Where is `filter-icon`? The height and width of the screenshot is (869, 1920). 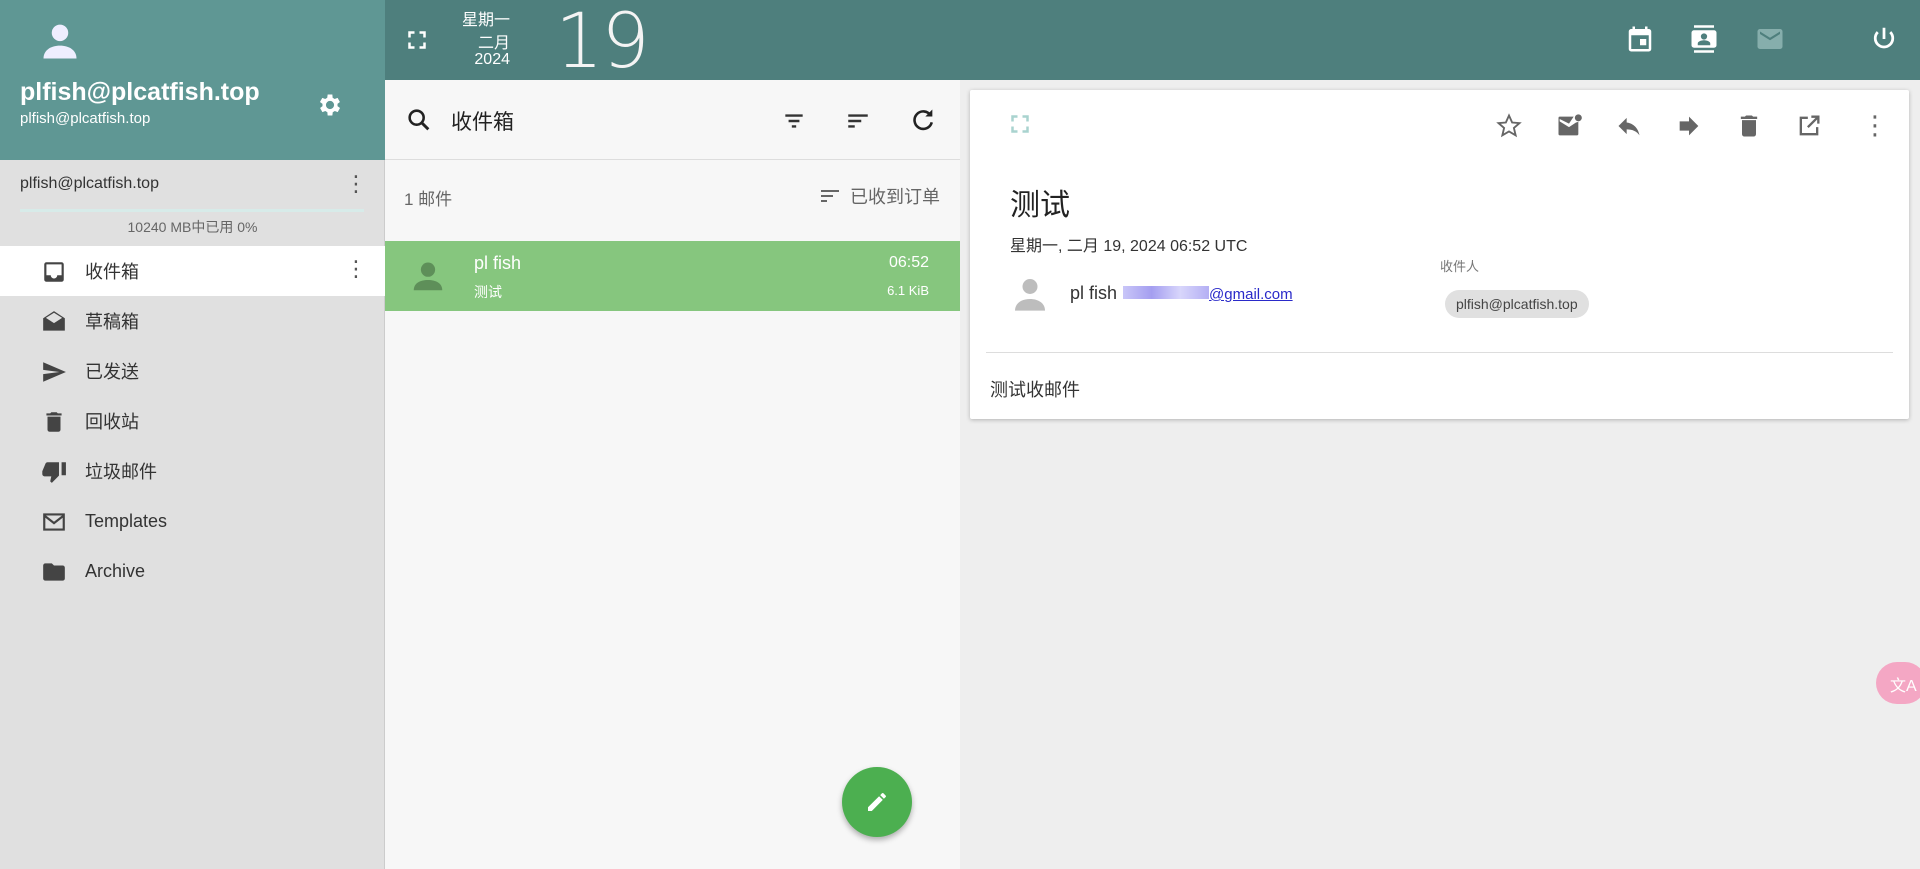
filter-icon is located at coordinates (794, 121).